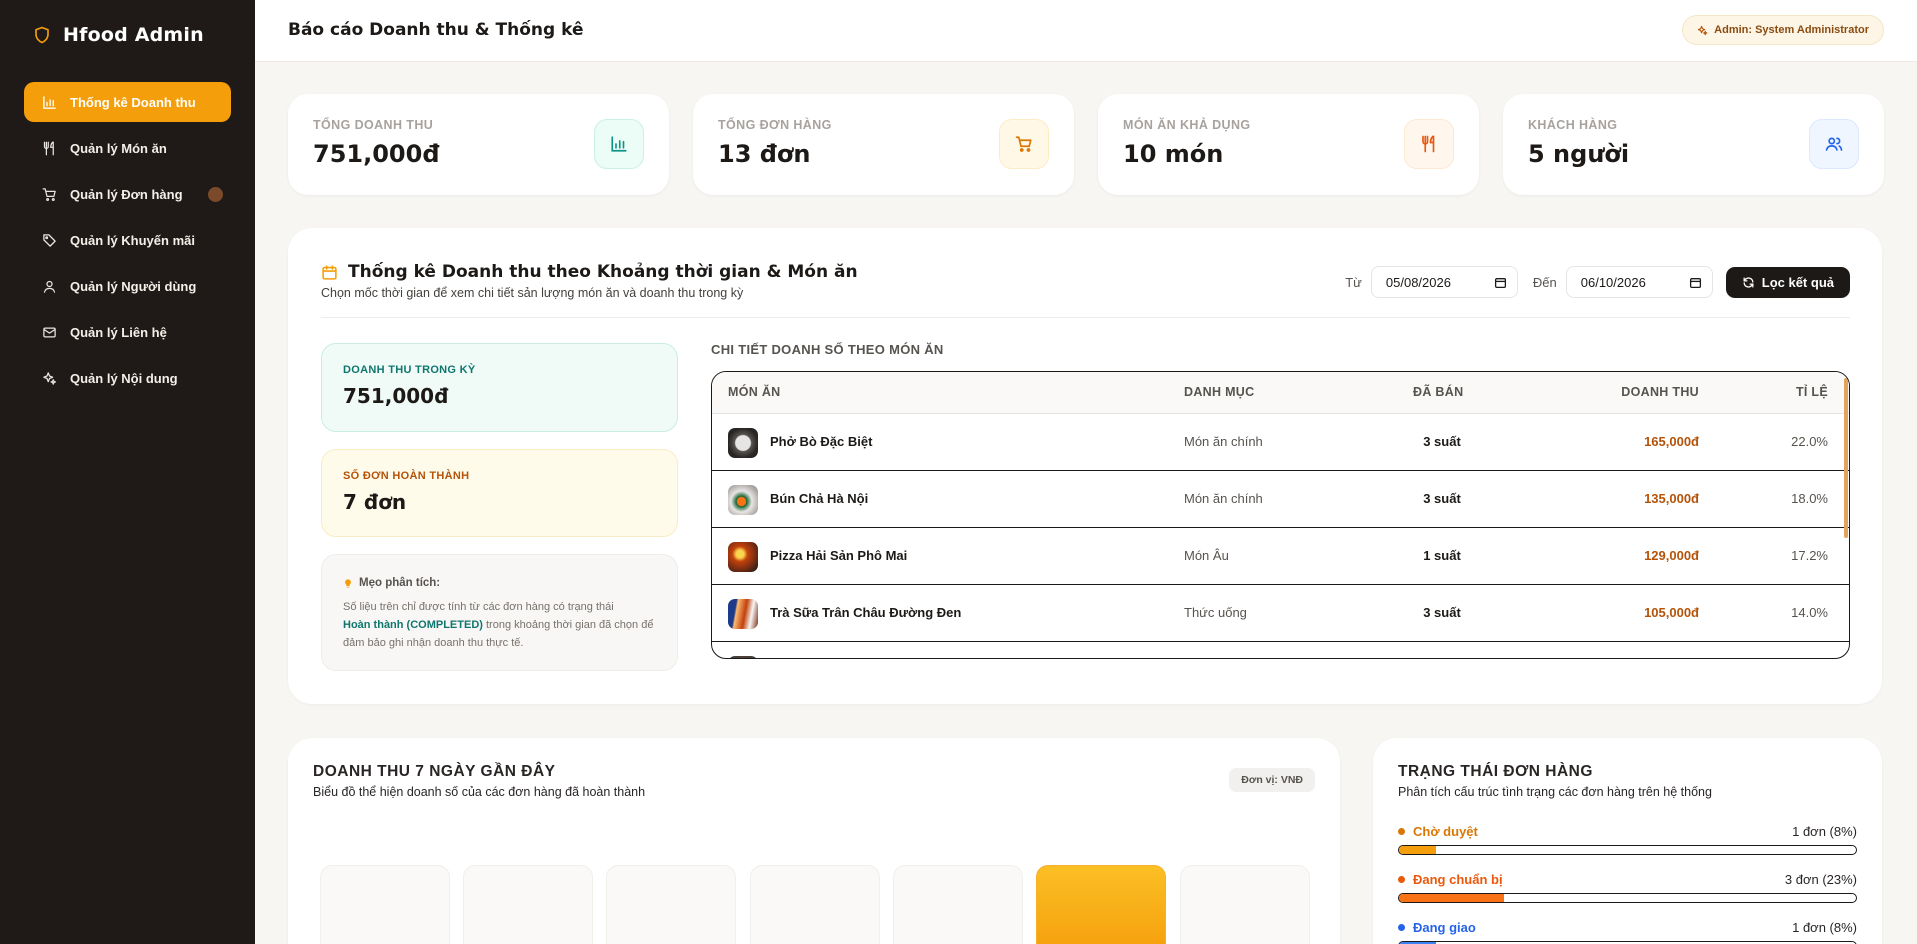 Image resolution: width=1917 pixels, height=944 pixels. Describe the element at coordinates (1613, 282) in the screenshot. I see `to-date-value: 06/10/2026` at that location.